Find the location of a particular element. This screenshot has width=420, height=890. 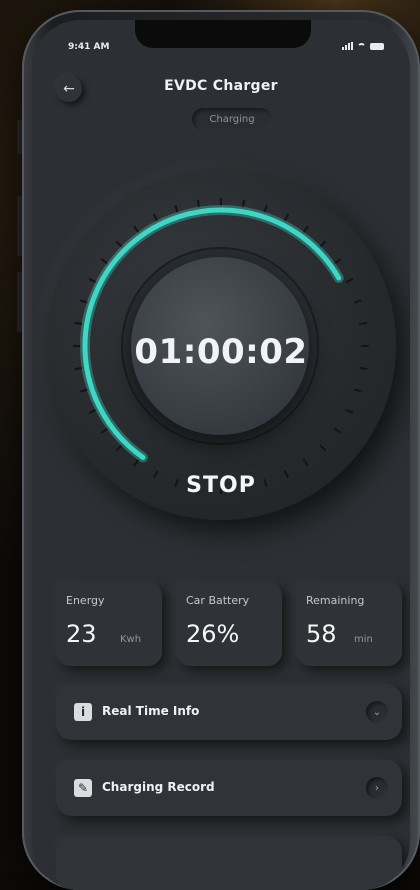

stat-label: Remaining is located at coordinates (335, 600).